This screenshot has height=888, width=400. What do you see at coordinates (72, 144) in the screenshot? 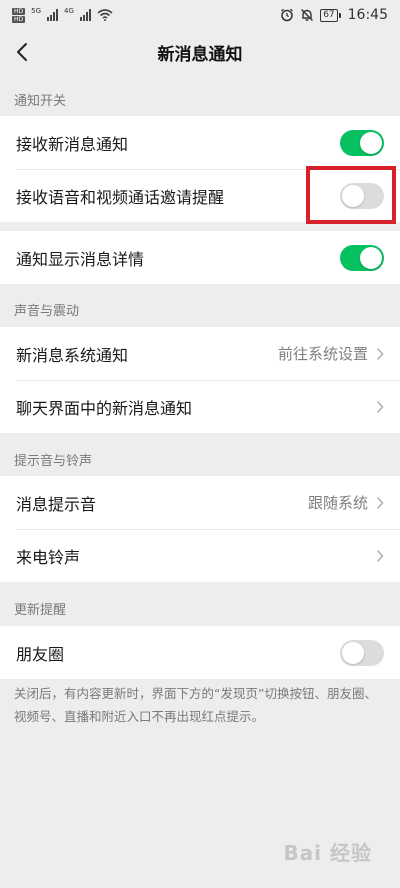
I see `row-label: 接收新消息通知` at bounding box center [72, 144].